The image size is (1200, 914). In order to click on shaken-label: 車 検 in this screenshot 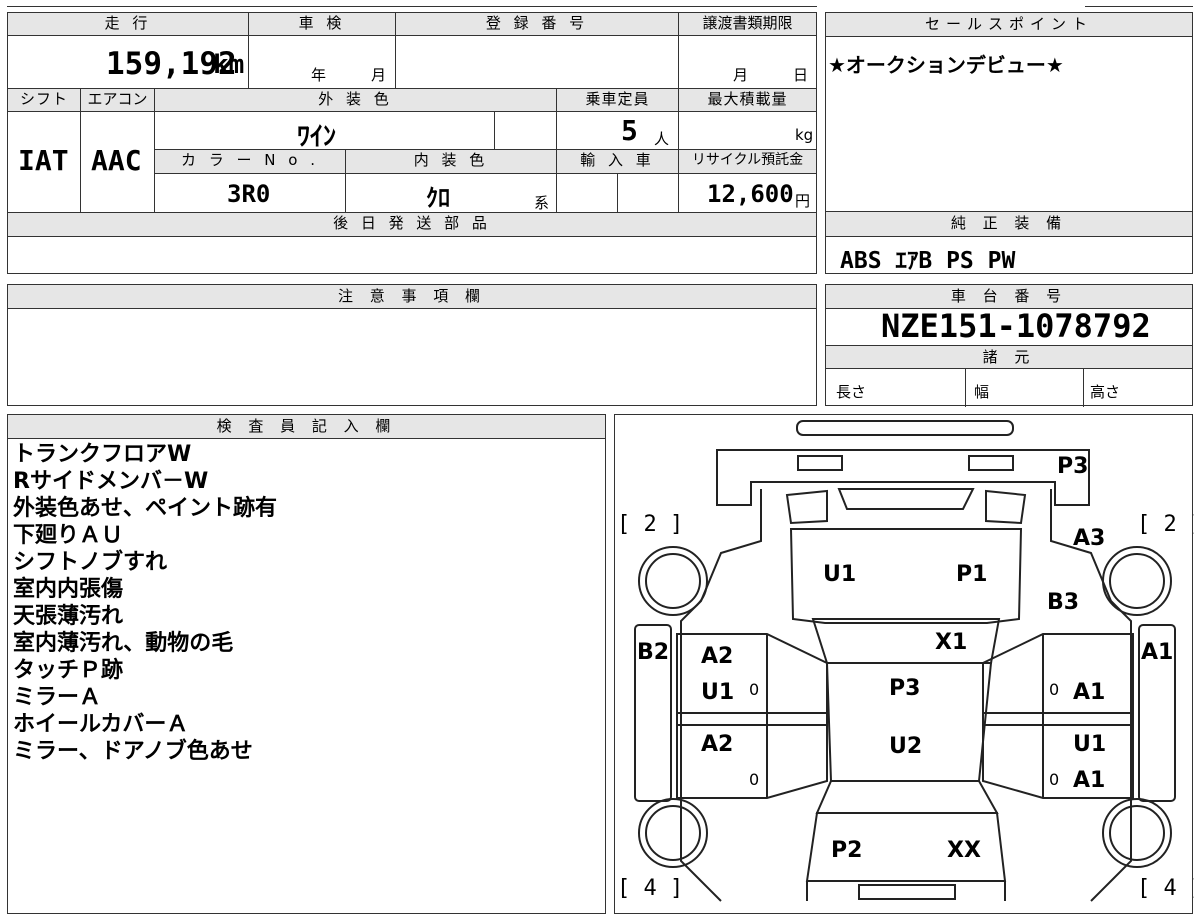, I will do `click(322, 24)`.